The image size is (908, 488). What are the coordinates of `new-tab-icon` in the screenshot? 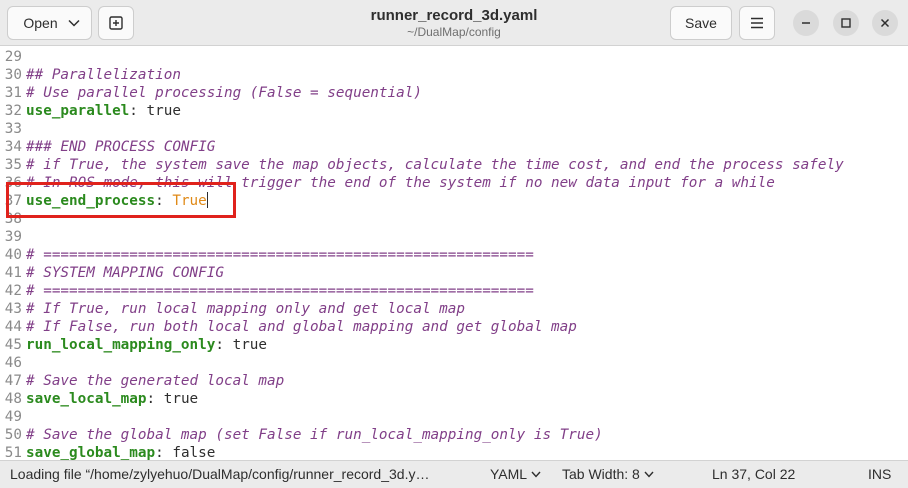 It's located at (116, 23).